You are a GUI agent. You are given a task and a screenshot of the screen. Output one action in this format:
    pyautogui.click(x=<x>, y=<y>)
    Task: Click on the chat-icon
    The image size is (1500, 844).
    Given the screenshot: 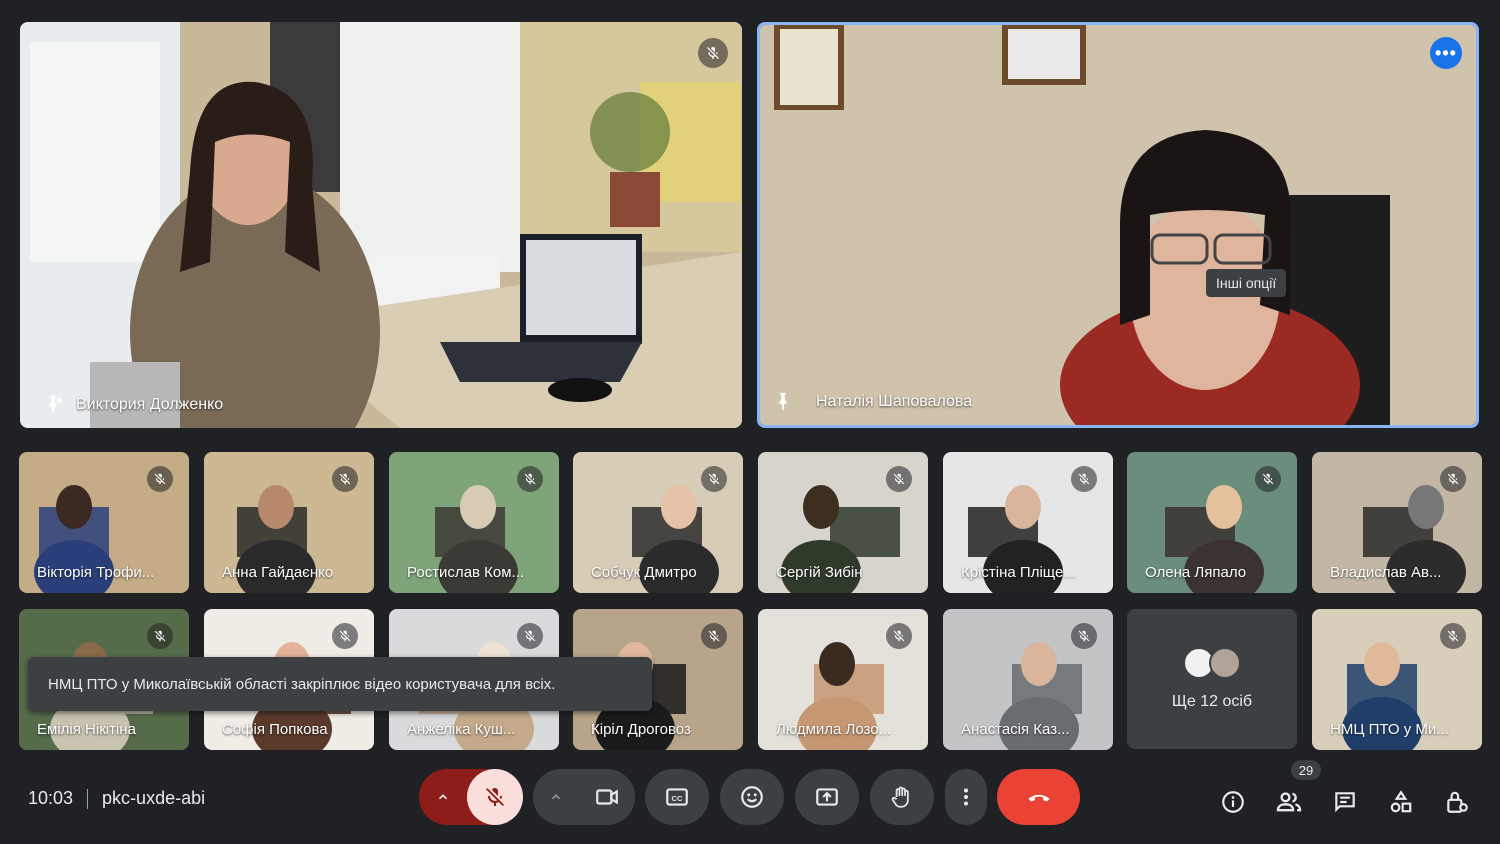 What is the action you would take?
    pyautogui.click(x=1345, y=802)
    